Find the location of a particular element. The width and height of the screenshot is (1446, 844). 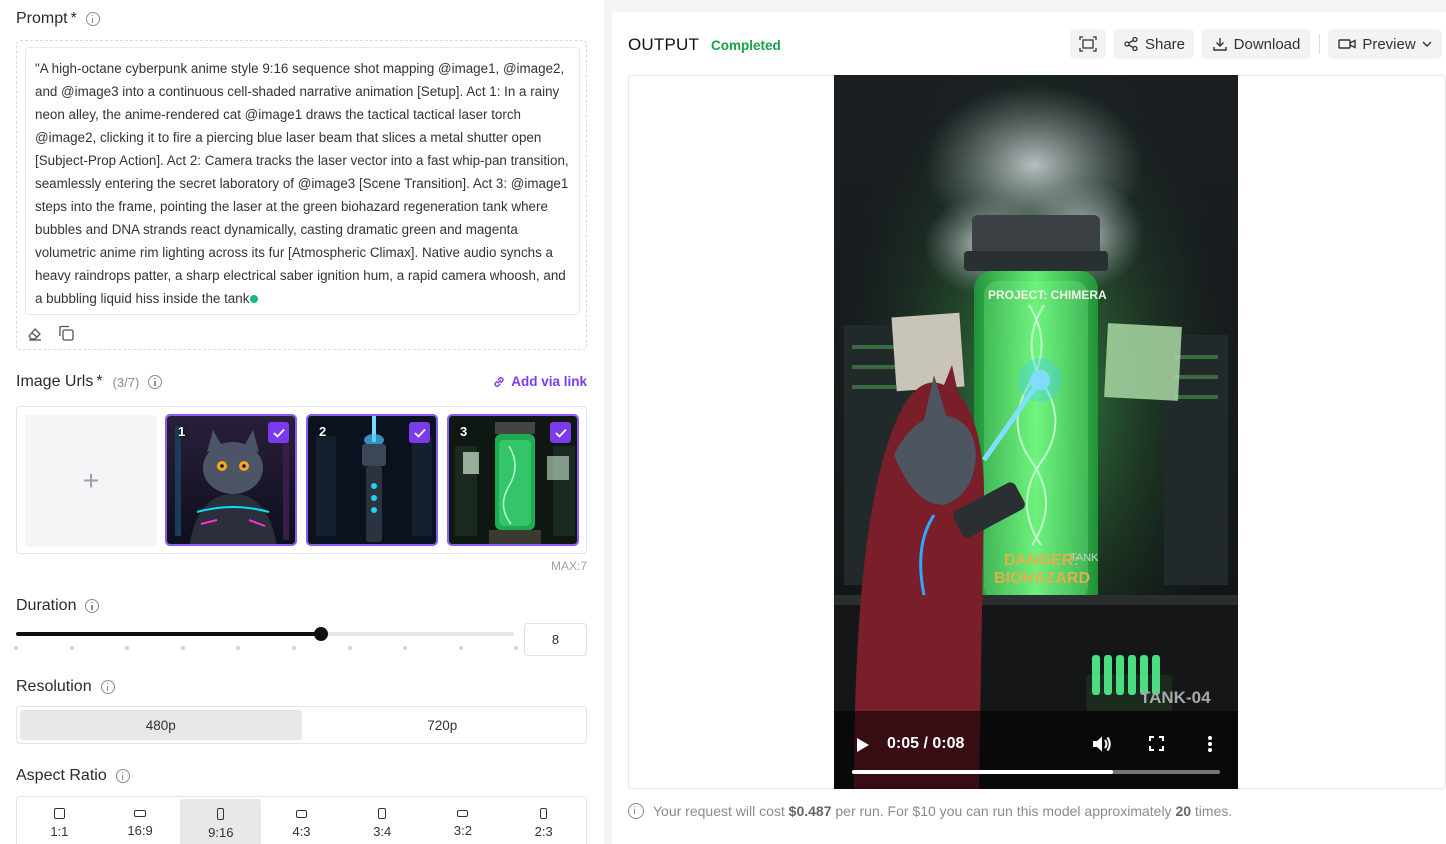

share-icon is located at coordinates (1131, 44).